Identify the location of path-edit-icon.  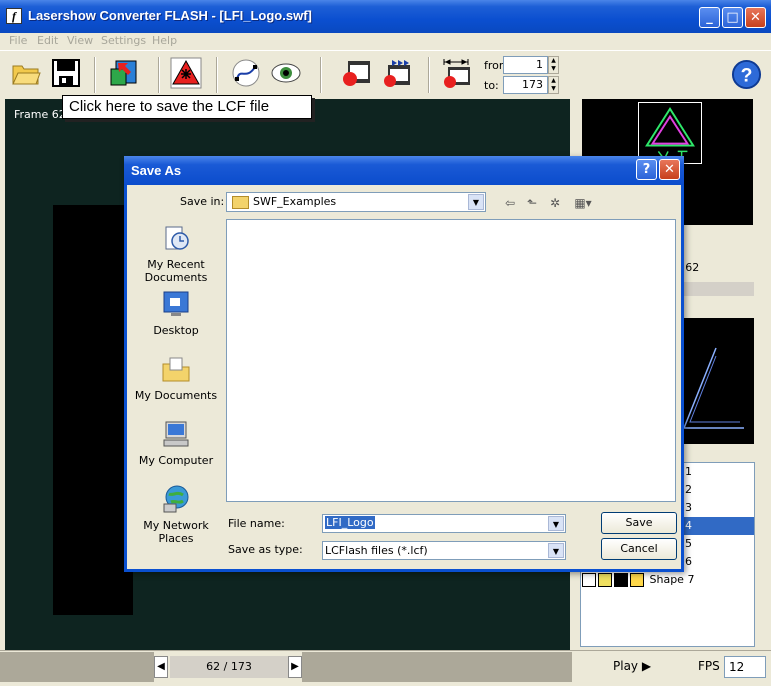
(246, 73).